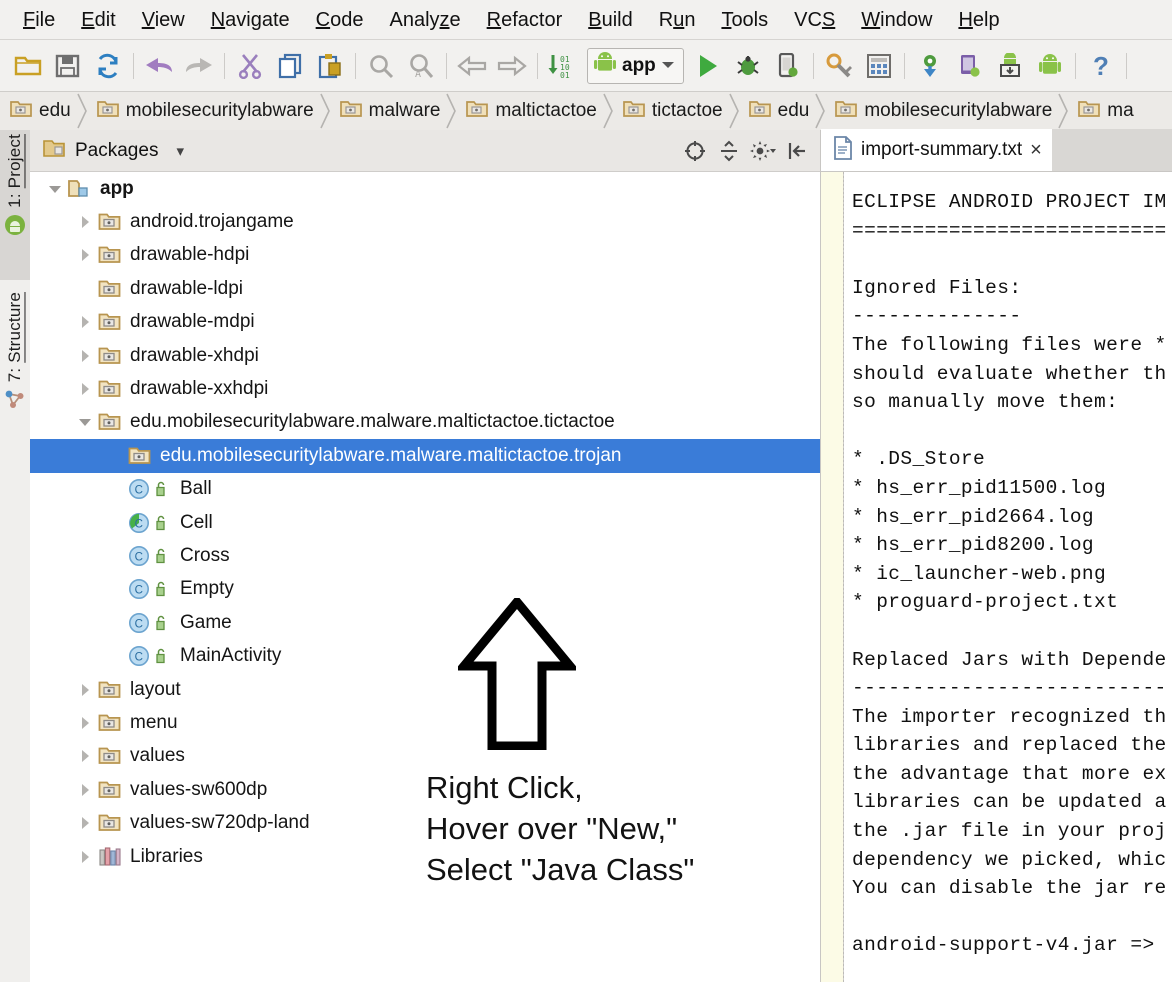 The image size is (1172, 982). What do you see at coordinates (425, 221) in the screenshot?
I see `tree-row: android.trojangame` at bounding box center [425, 221].